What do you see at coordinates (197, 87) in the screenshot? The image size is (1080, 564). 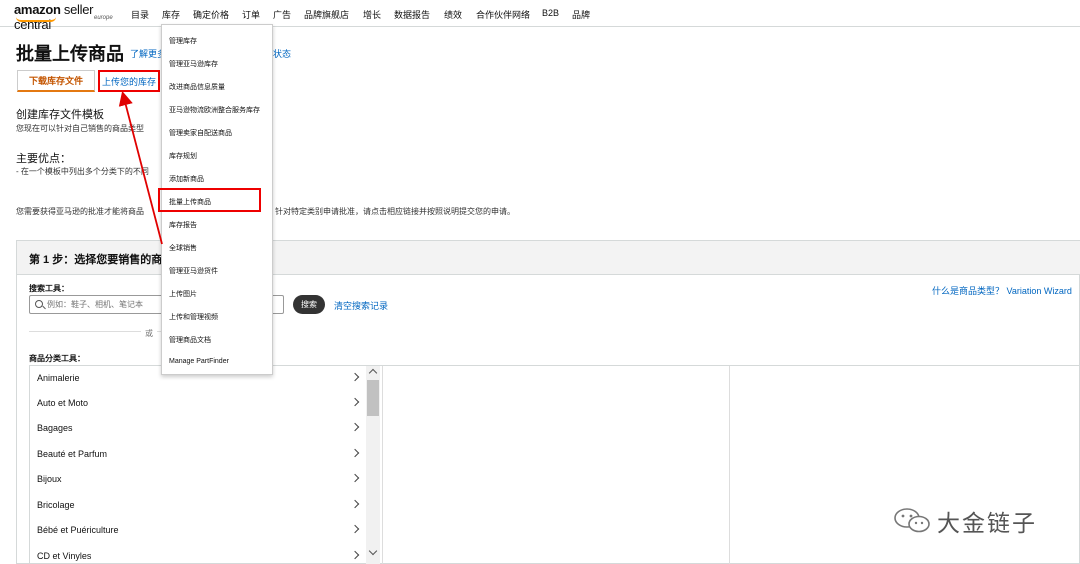 I see `menu-item-improve-listing-quality: 改进商品信息质量` at bounding box center [197, 87].